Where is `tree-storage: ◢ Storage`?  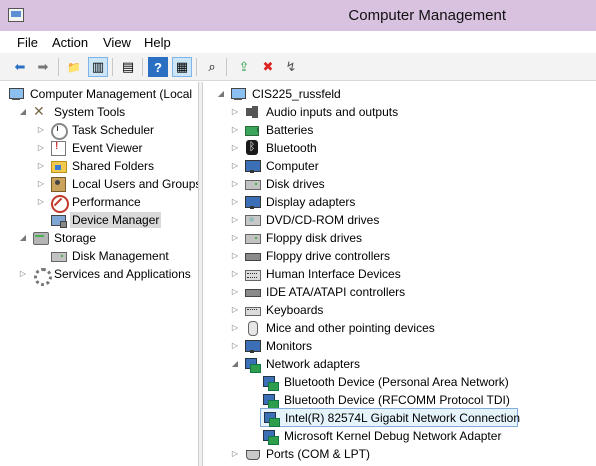
tree-storage: ◢ Storage is located at coordinates (58, 238).